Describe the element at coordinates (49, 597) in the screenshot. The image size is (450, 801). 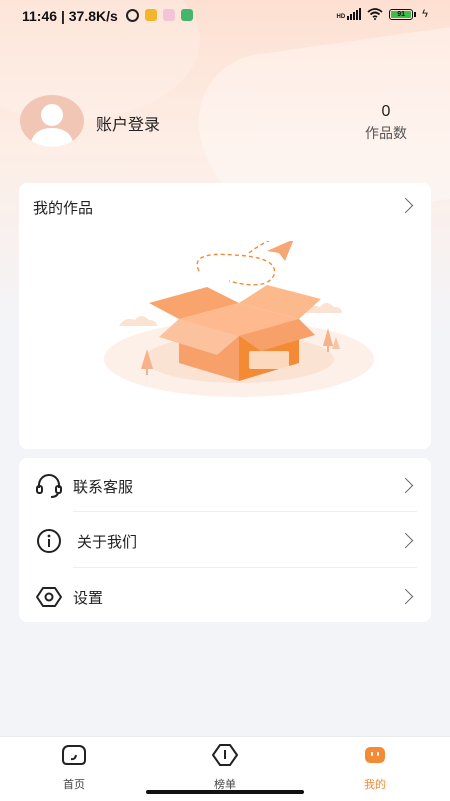
I see `settings-hex-icon` at that location.